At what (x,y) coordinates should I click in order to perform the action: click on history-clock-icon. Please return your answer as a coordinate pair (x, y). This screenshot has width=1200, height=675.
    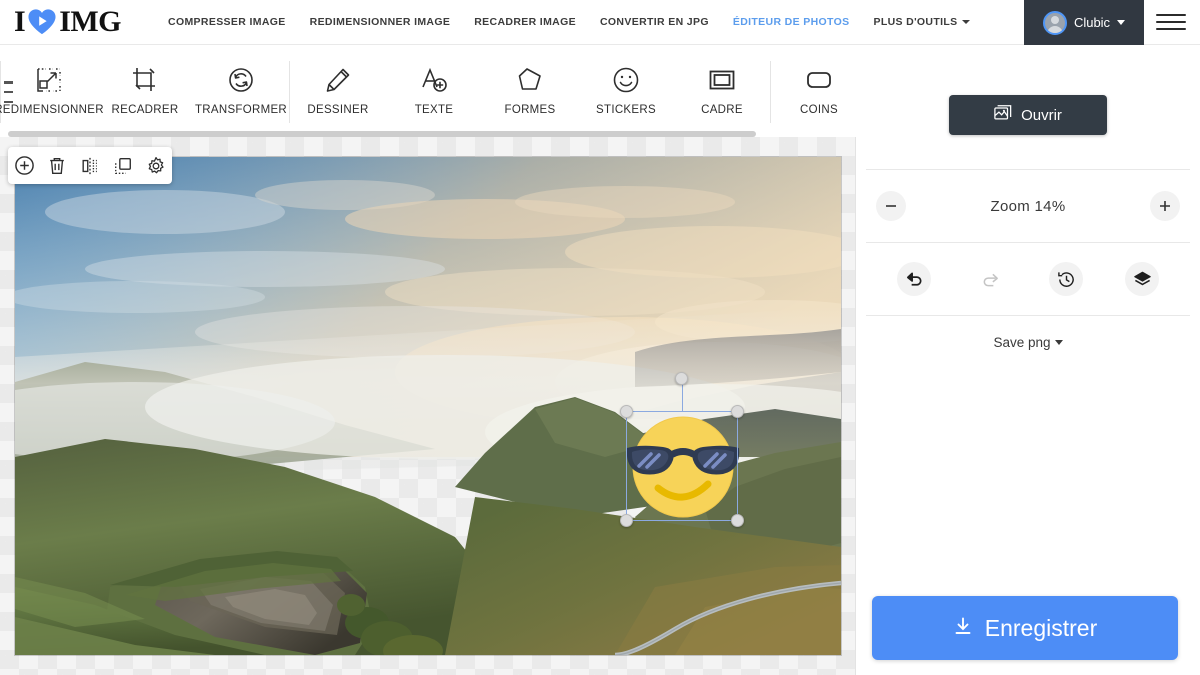
    Looking at the image, I should click on (1066, 279).